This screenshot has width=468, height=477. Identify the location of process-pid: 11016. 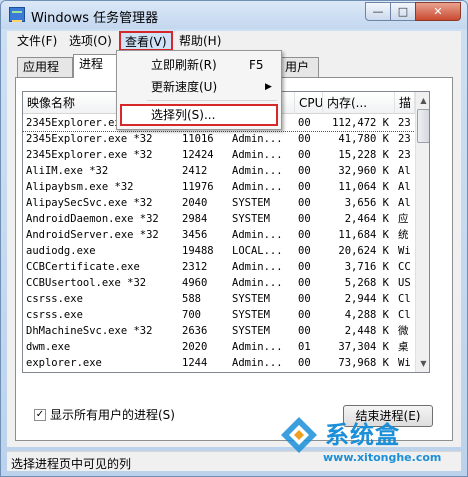
(198, 139).